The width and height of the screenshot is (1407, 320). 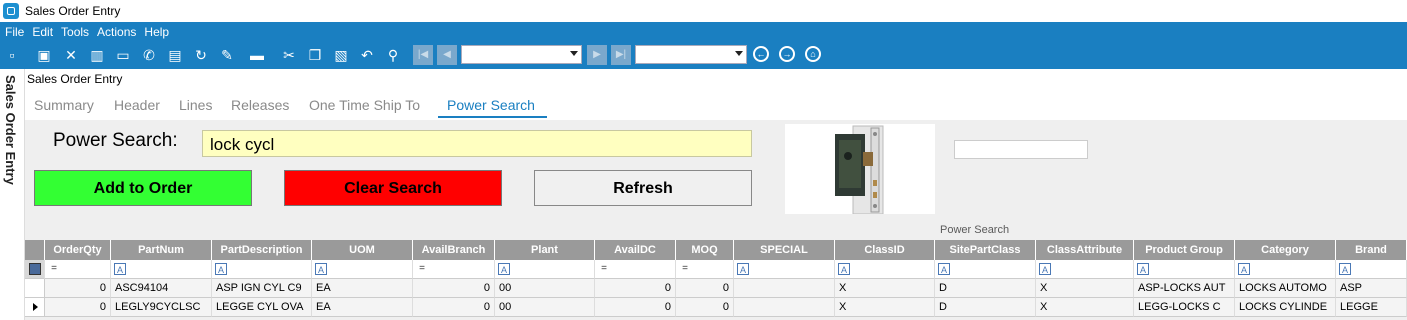 What do you see at coordinates (262, 307) in the screenshot?
I see `table-cell: LEGGE CYL OVA` at bounding box center [262, 307].